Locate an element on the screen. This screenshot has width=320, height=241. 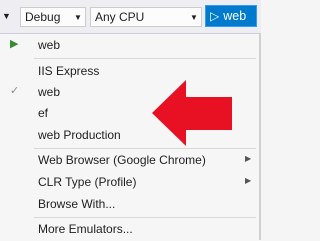
toolbar: ▼ Debug ▼ Any CPU ▼ ▷ web is located at coordinates (130, 16).